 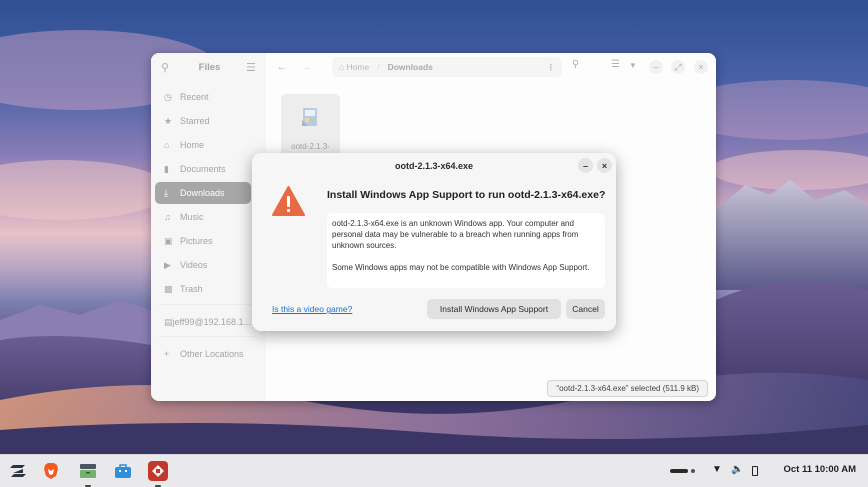 What do you see at coordinates (192, 145) in the screenshot?
I see `sidebar-item-label: Home` at bounding box center [192, 145].